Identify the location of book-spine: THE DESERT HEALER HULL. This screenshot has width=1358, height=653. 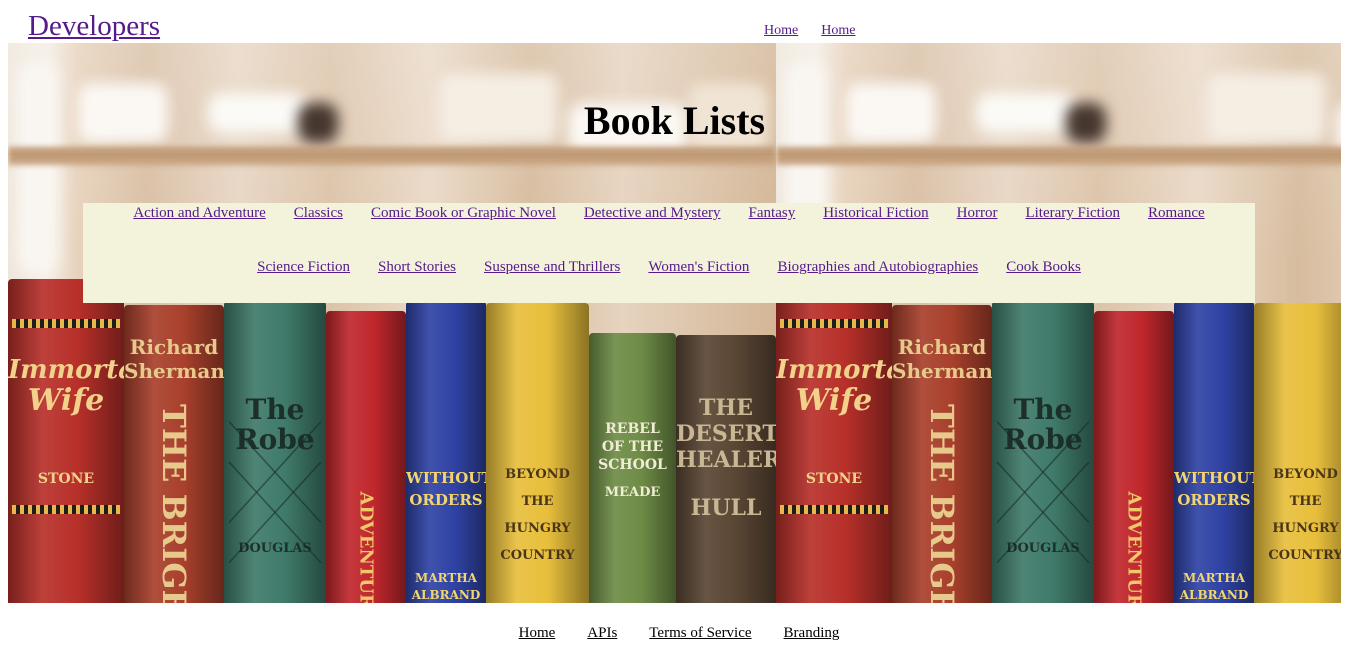
(726, 469).